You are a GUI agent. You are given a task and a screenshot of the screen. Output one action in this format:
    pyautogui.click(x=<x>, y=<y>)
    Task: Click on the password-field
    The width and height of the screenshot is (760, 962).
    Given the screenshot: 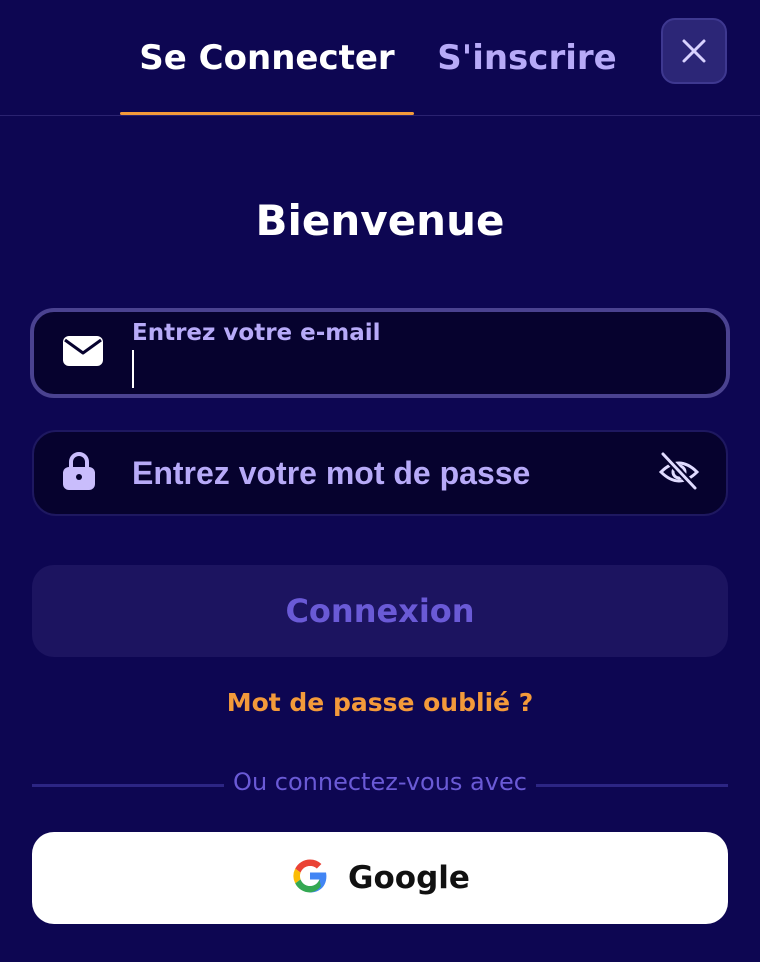 What is the action you would take?
    pyautogui.click(x=380, y=473)
    